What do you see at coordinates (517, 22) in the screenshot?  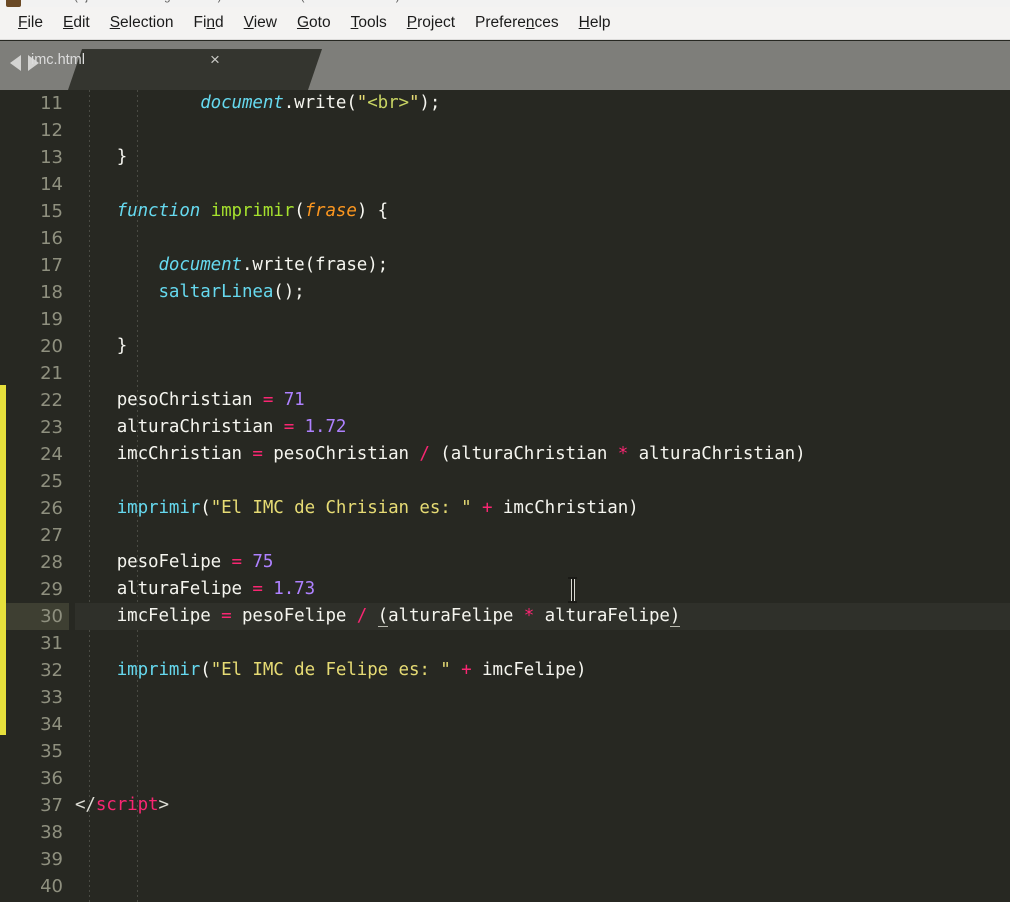 I see `menu-item-preferences: Preferences` at bounding box center [517, 22].